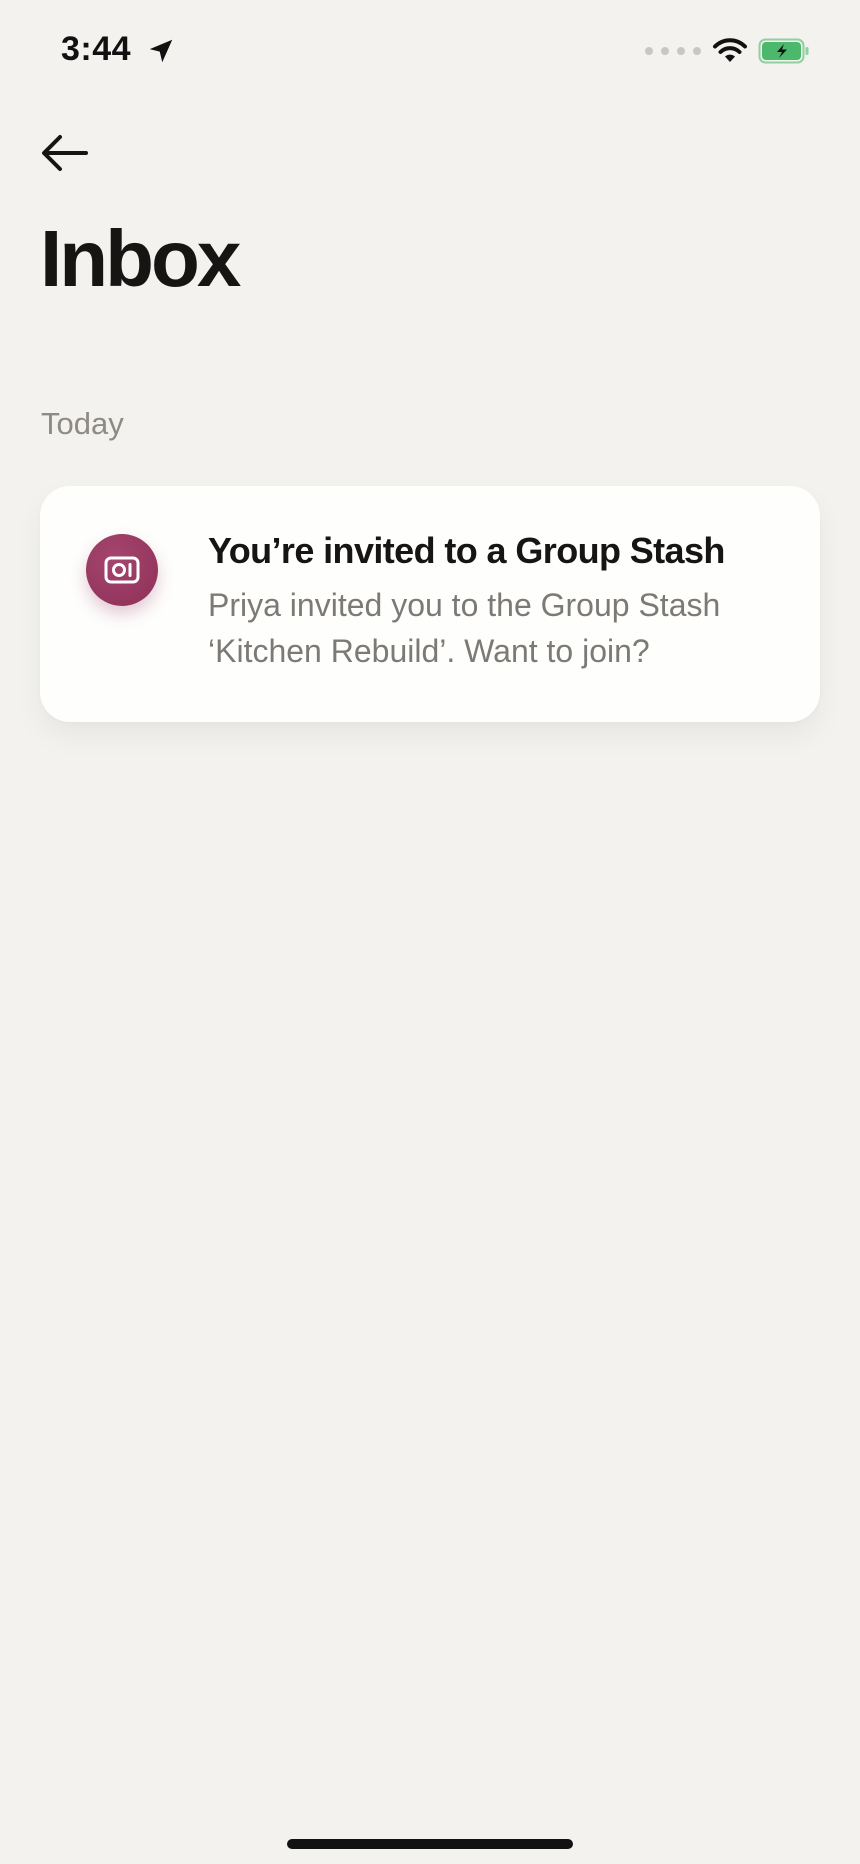 This screenshot has height=1864, width=860. What do you see at coordinates (161, 51) in the screenshot?
I see `location-arrow-icon` at bounding box center [161, 51].